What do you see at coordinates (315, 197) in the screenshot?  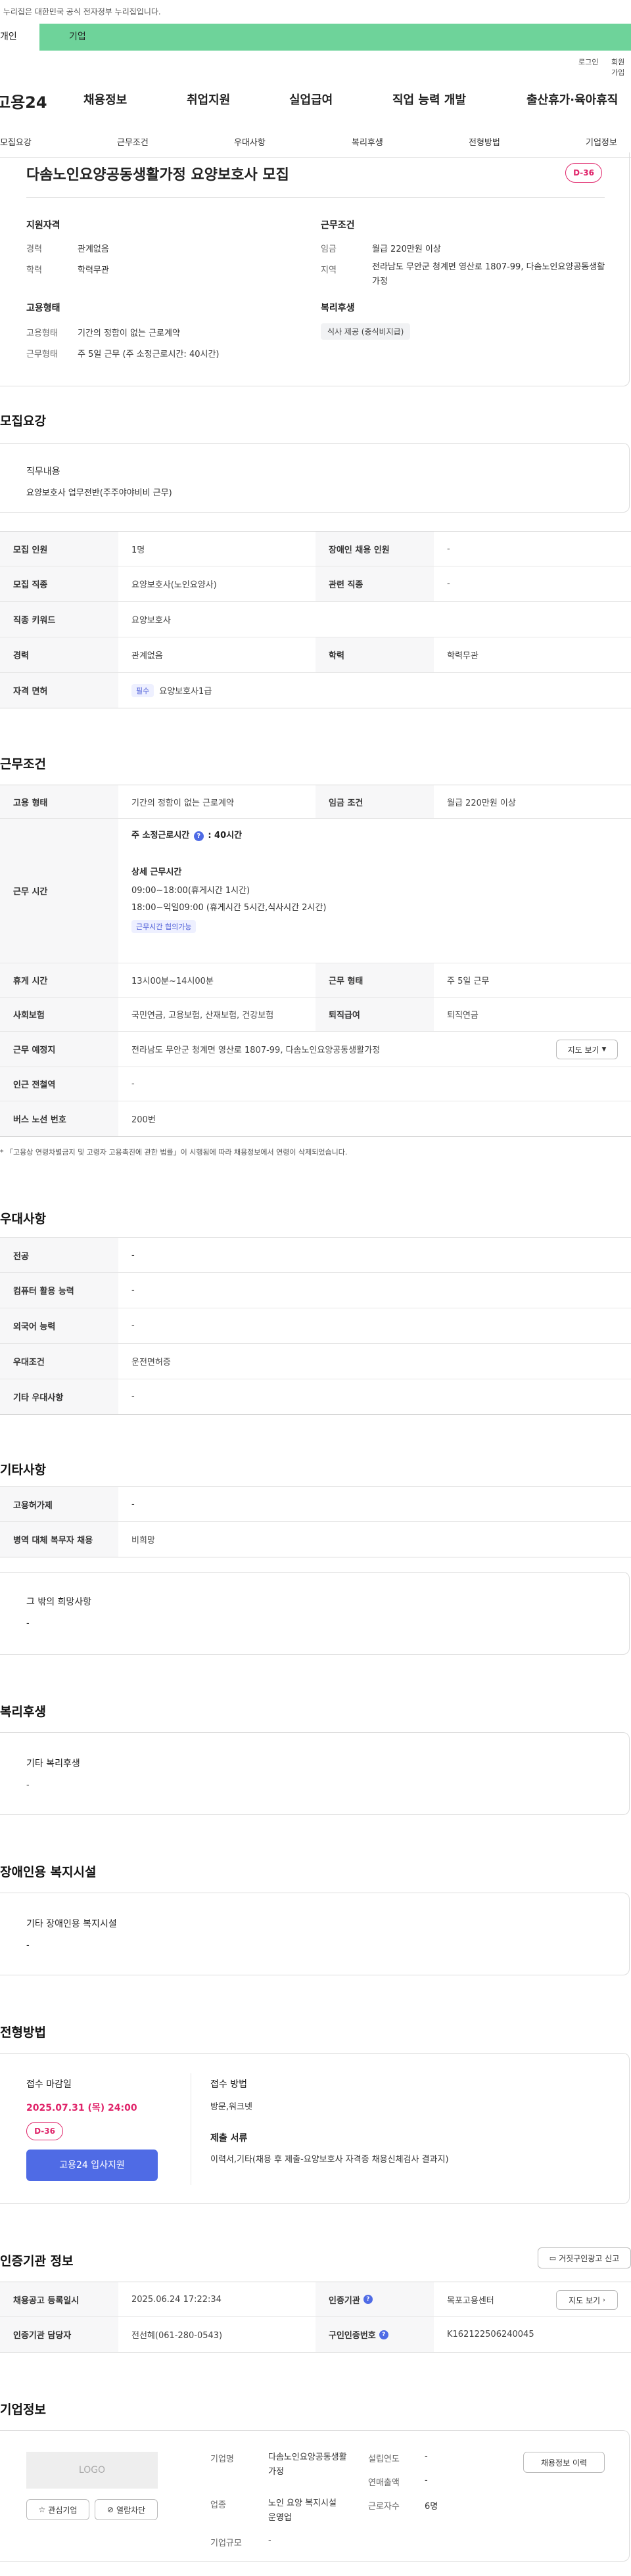 I see `divider` at bounding box center [315, 197].